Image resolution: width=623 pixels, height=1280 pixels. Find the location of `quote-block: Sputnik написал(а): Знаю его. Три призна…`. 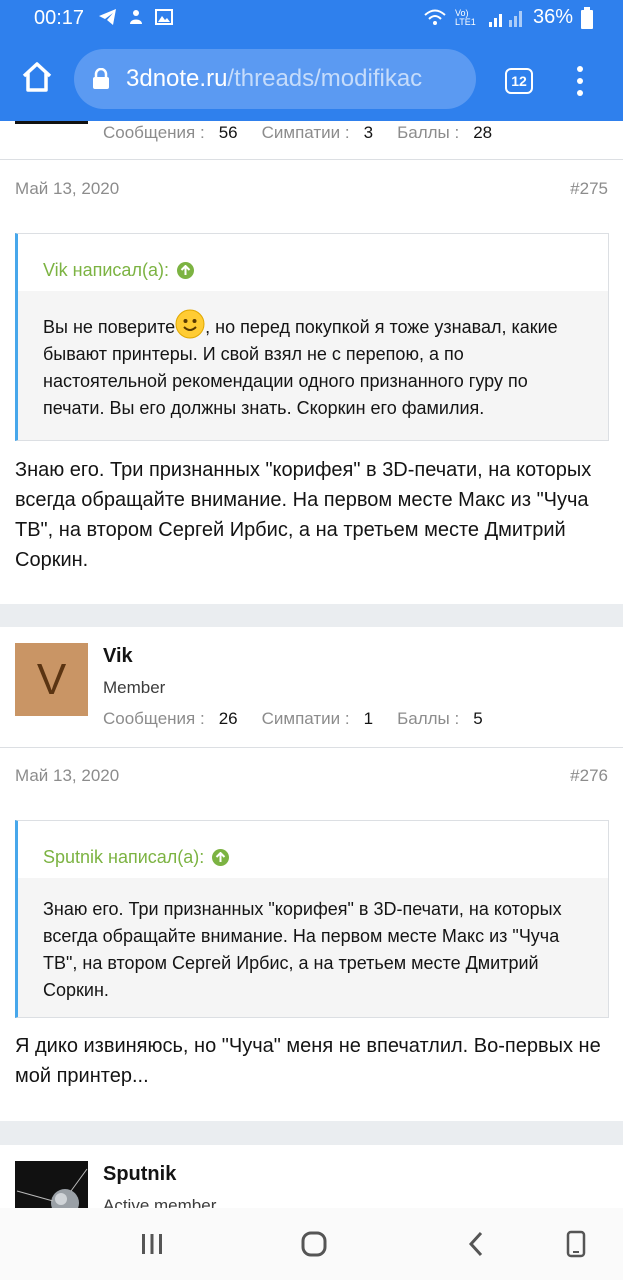

quote-block: Sputnik написал(а): Знаю его. Три призна… is located at coordinates (312, 919).